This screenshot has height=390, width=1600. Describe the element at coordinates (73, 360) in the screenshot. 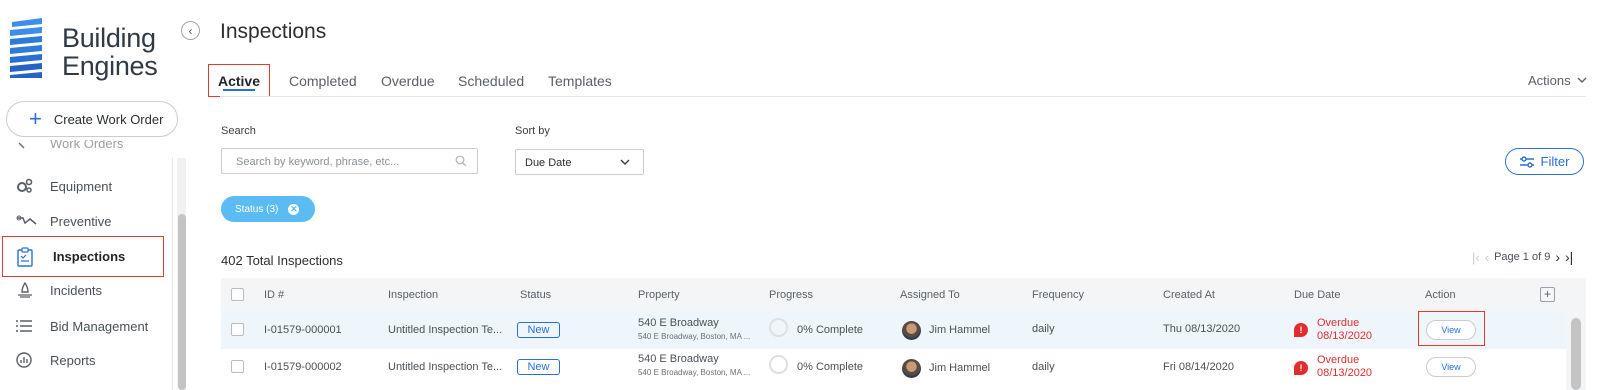

I see `sidebar-item-label: Reports` at that location.